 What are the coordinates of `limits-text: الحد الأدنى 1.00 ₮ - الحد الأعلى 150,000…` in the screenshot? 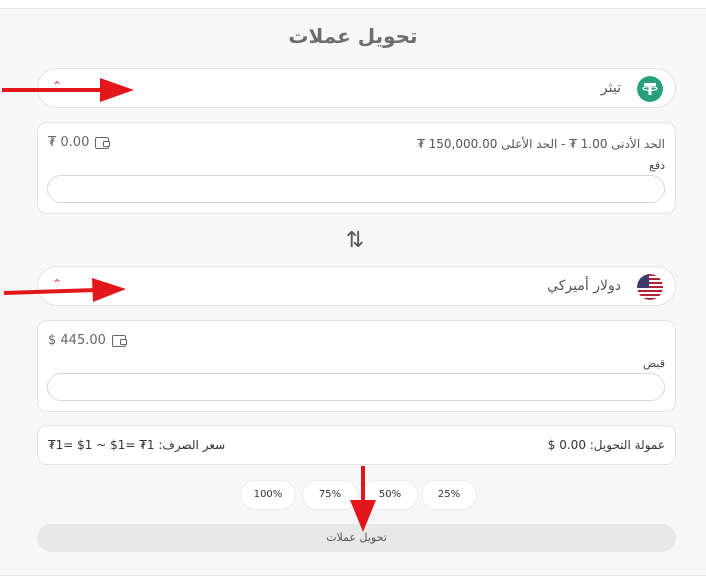 It's located at (541, 144).